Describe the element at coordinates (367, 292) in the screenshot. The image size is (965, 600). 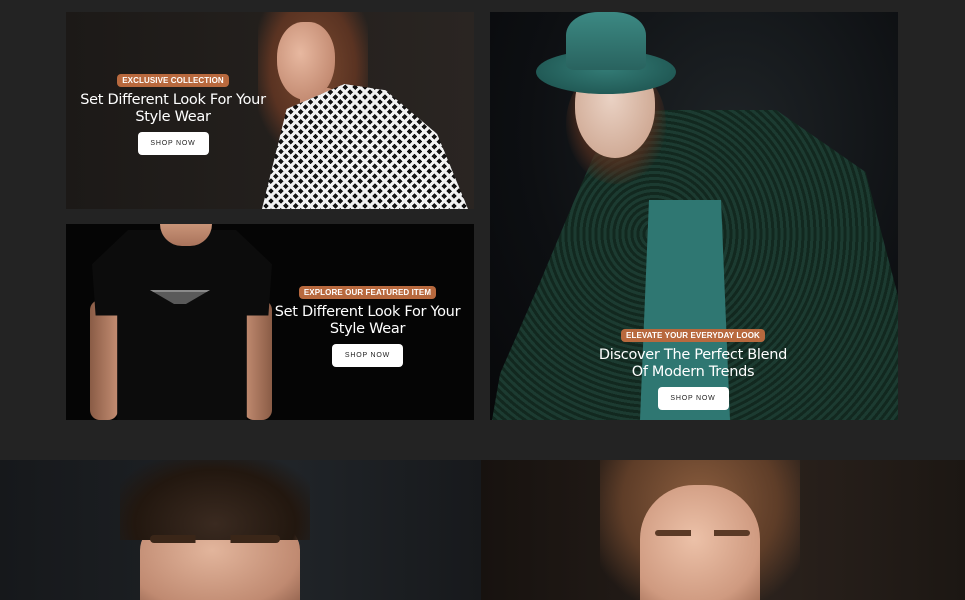
I see `banner-tag: EXPLORE OUR FEATURED ITEM` at that location.